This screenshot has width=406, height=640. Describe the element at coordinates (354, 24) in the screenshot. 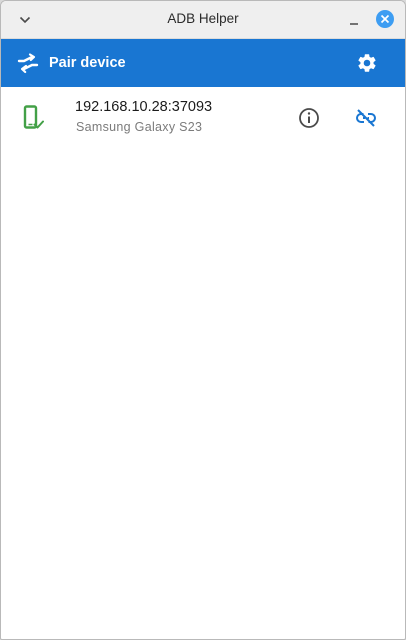

I see `minimize-icon` at that location.